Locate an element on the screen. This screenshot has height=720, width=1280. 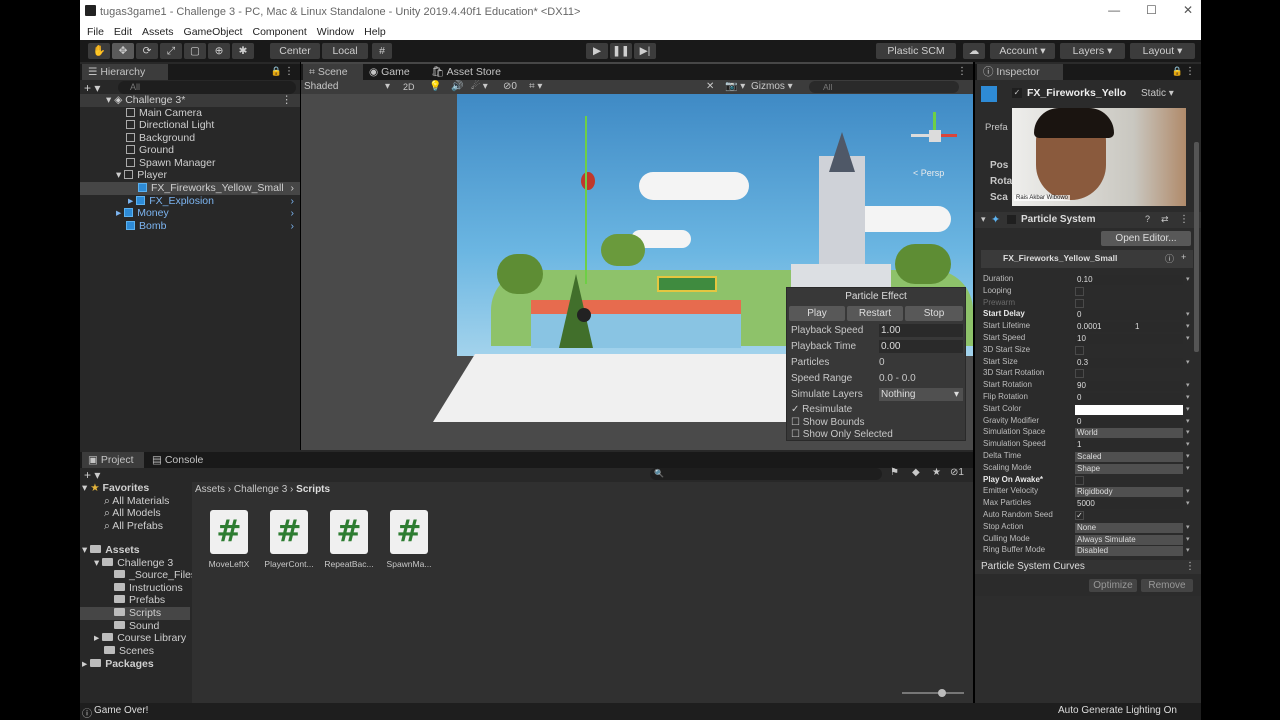
tab-game: ◉ Game is located at coordinates (395, 72).